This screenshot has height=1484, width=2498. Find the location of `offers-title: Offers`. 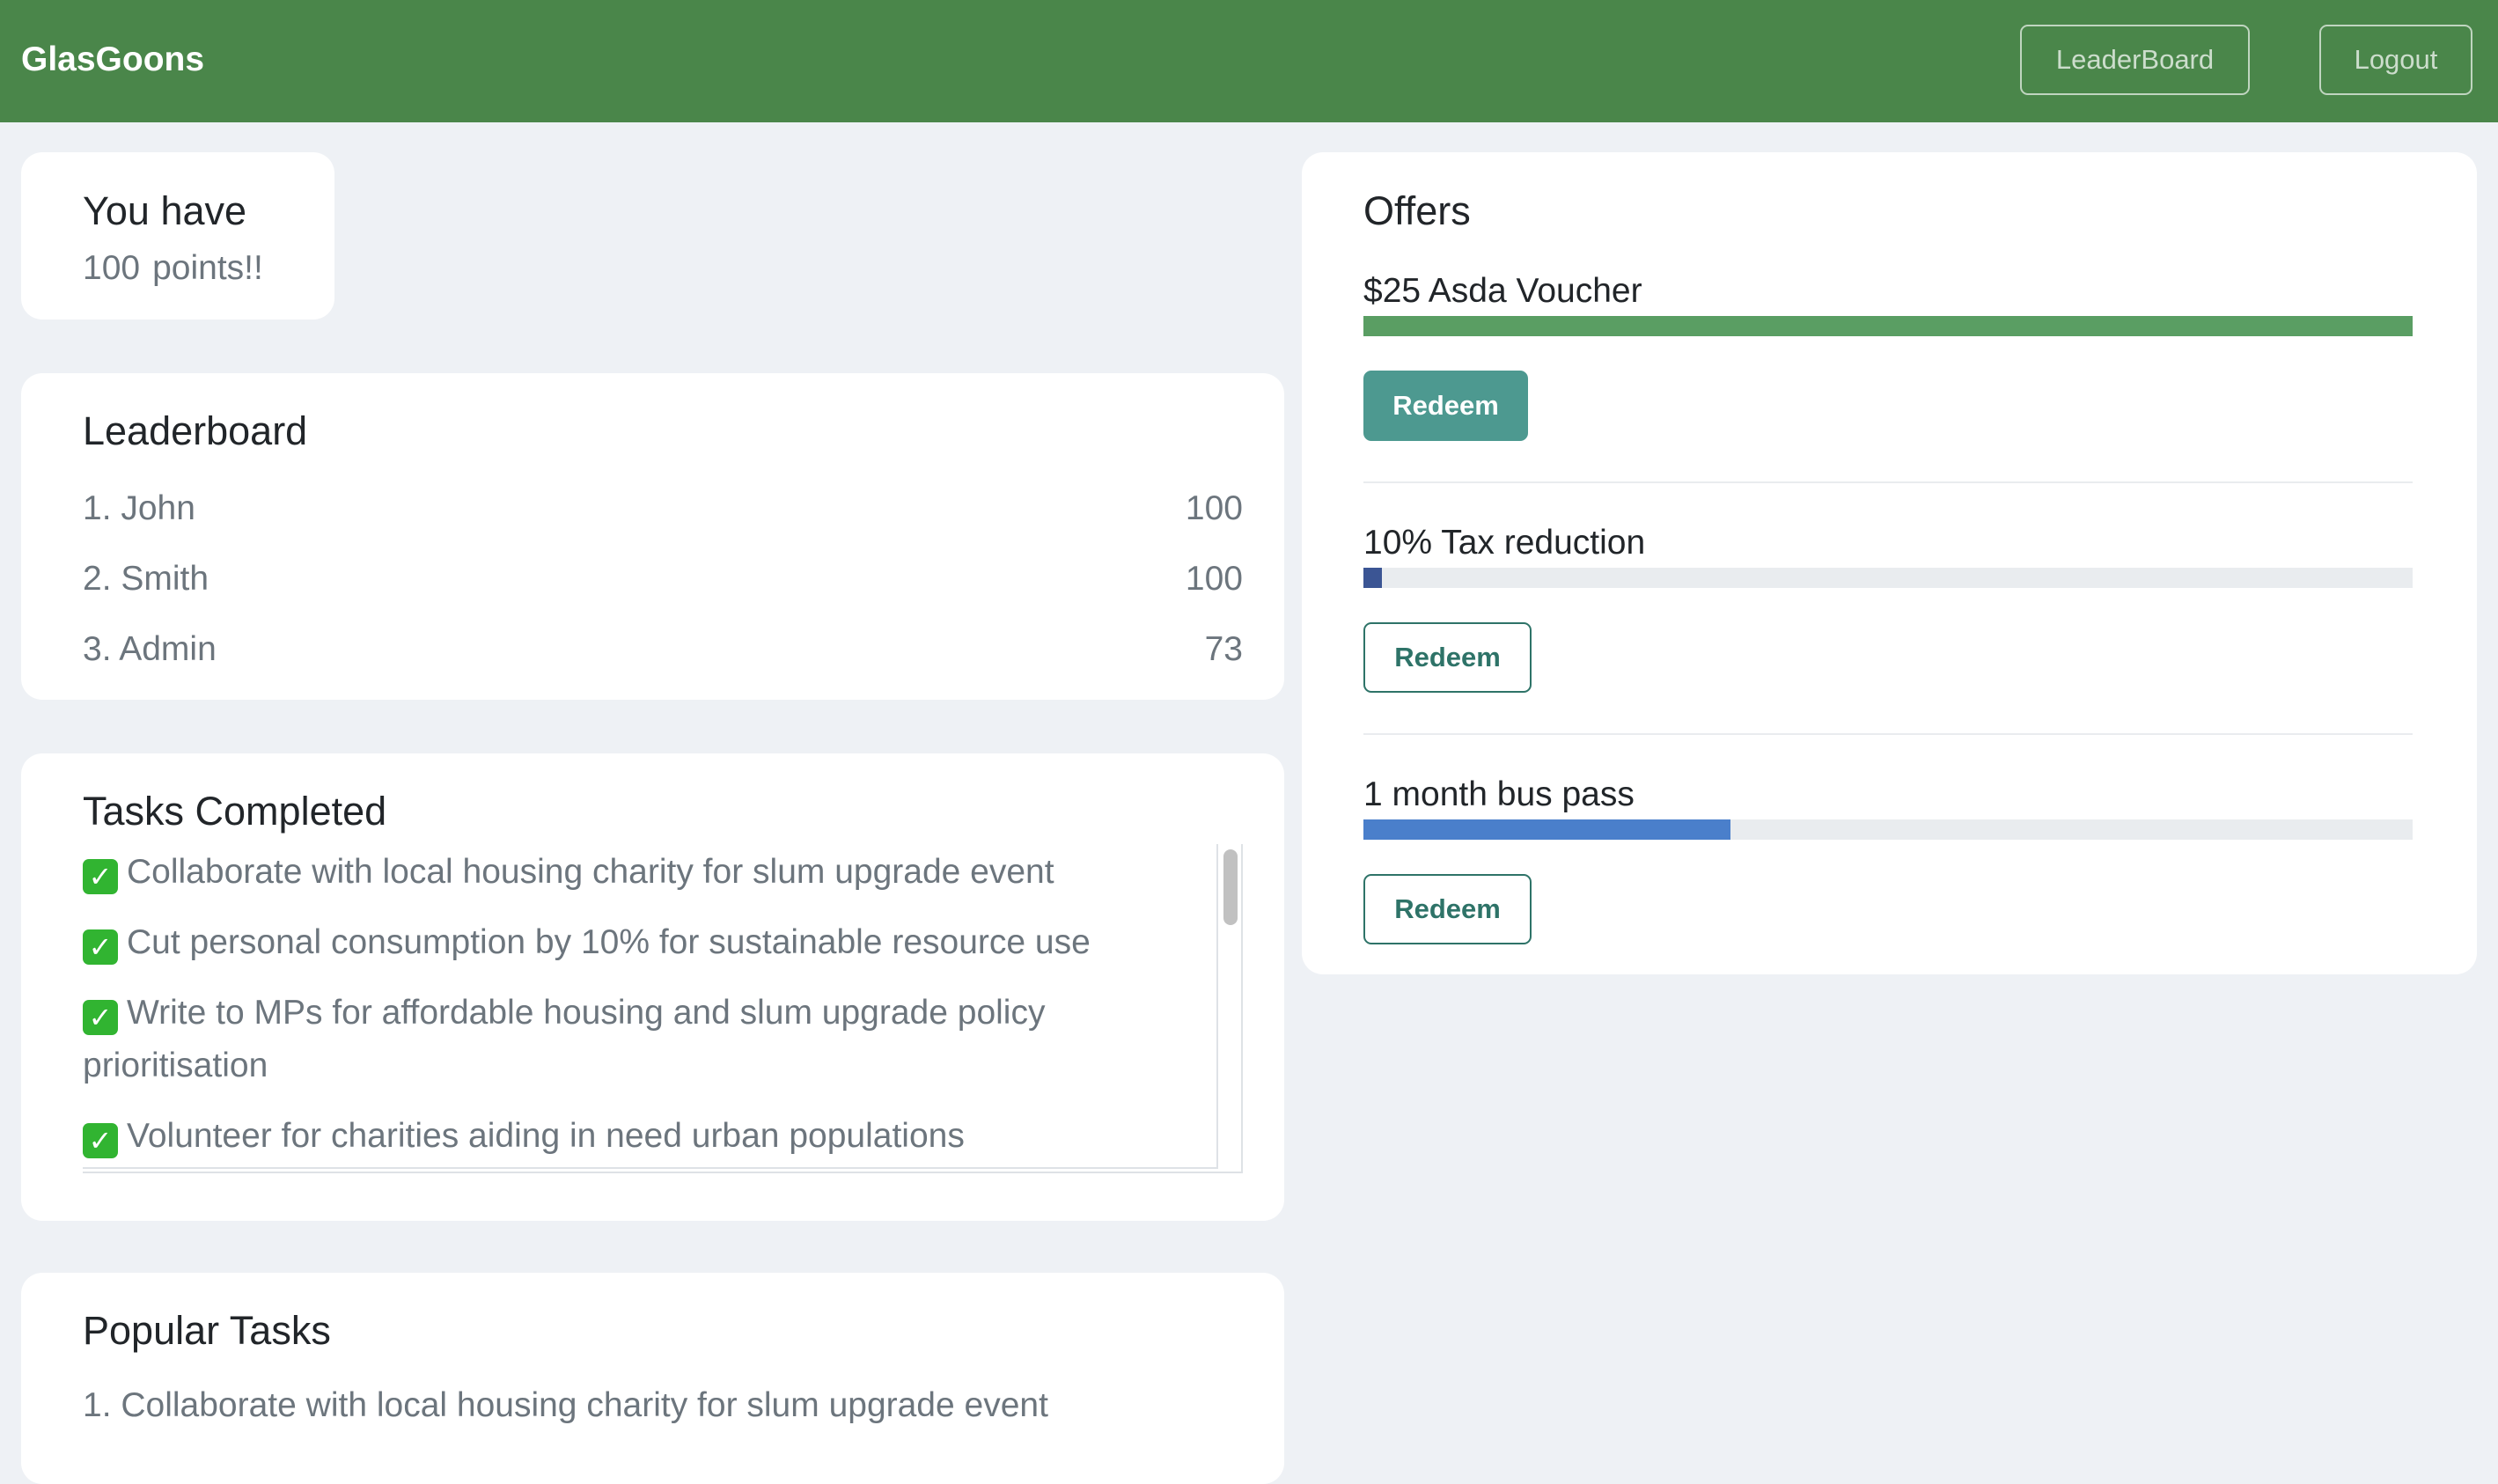

offers-title: Offers is located at coordinates (1417, 210).